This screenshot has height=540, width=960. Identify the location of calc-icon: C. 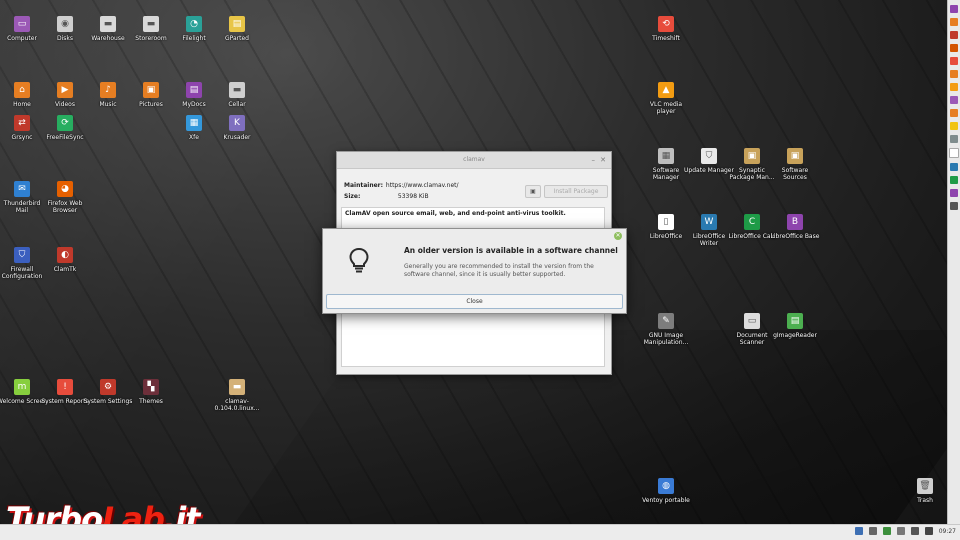
(752, 222).